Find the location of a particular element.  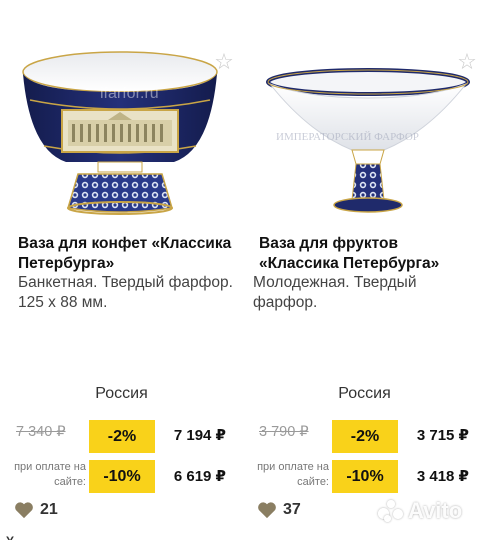

avito-watermark: Avito is located at coordinates (420, 511).